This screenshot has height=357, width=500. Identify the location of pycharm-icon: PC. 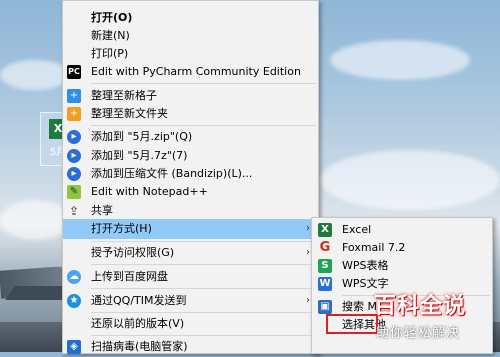
(74, 72).